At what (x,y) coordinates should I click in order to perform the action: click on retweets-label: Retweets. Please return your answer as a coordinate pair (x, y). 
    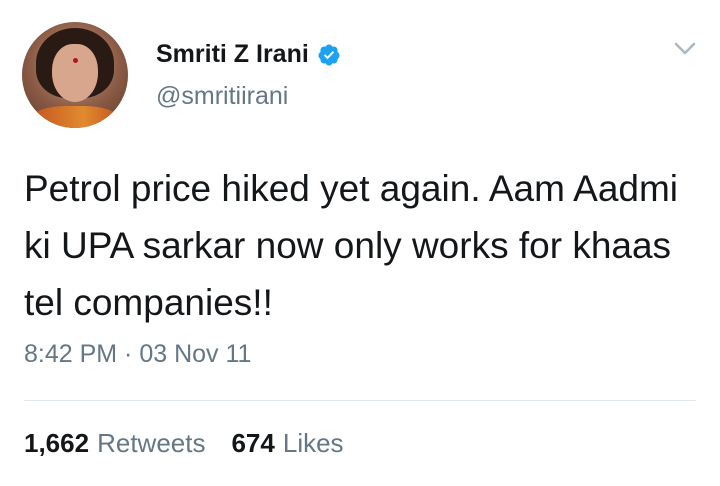
    Looking at the image, I should click on (151, 443).